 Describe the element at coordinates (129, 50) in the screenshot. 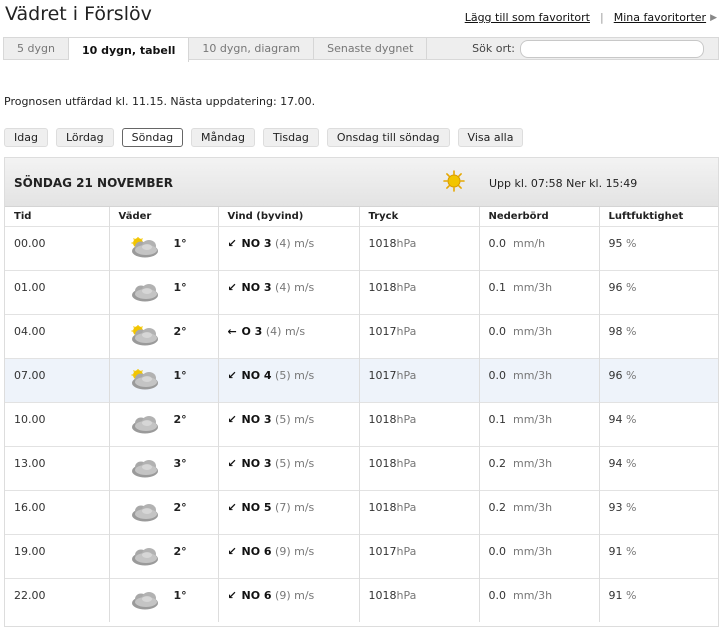

I see `tab-10-dygn-tabell: 10 dygn, tabell` at that location.